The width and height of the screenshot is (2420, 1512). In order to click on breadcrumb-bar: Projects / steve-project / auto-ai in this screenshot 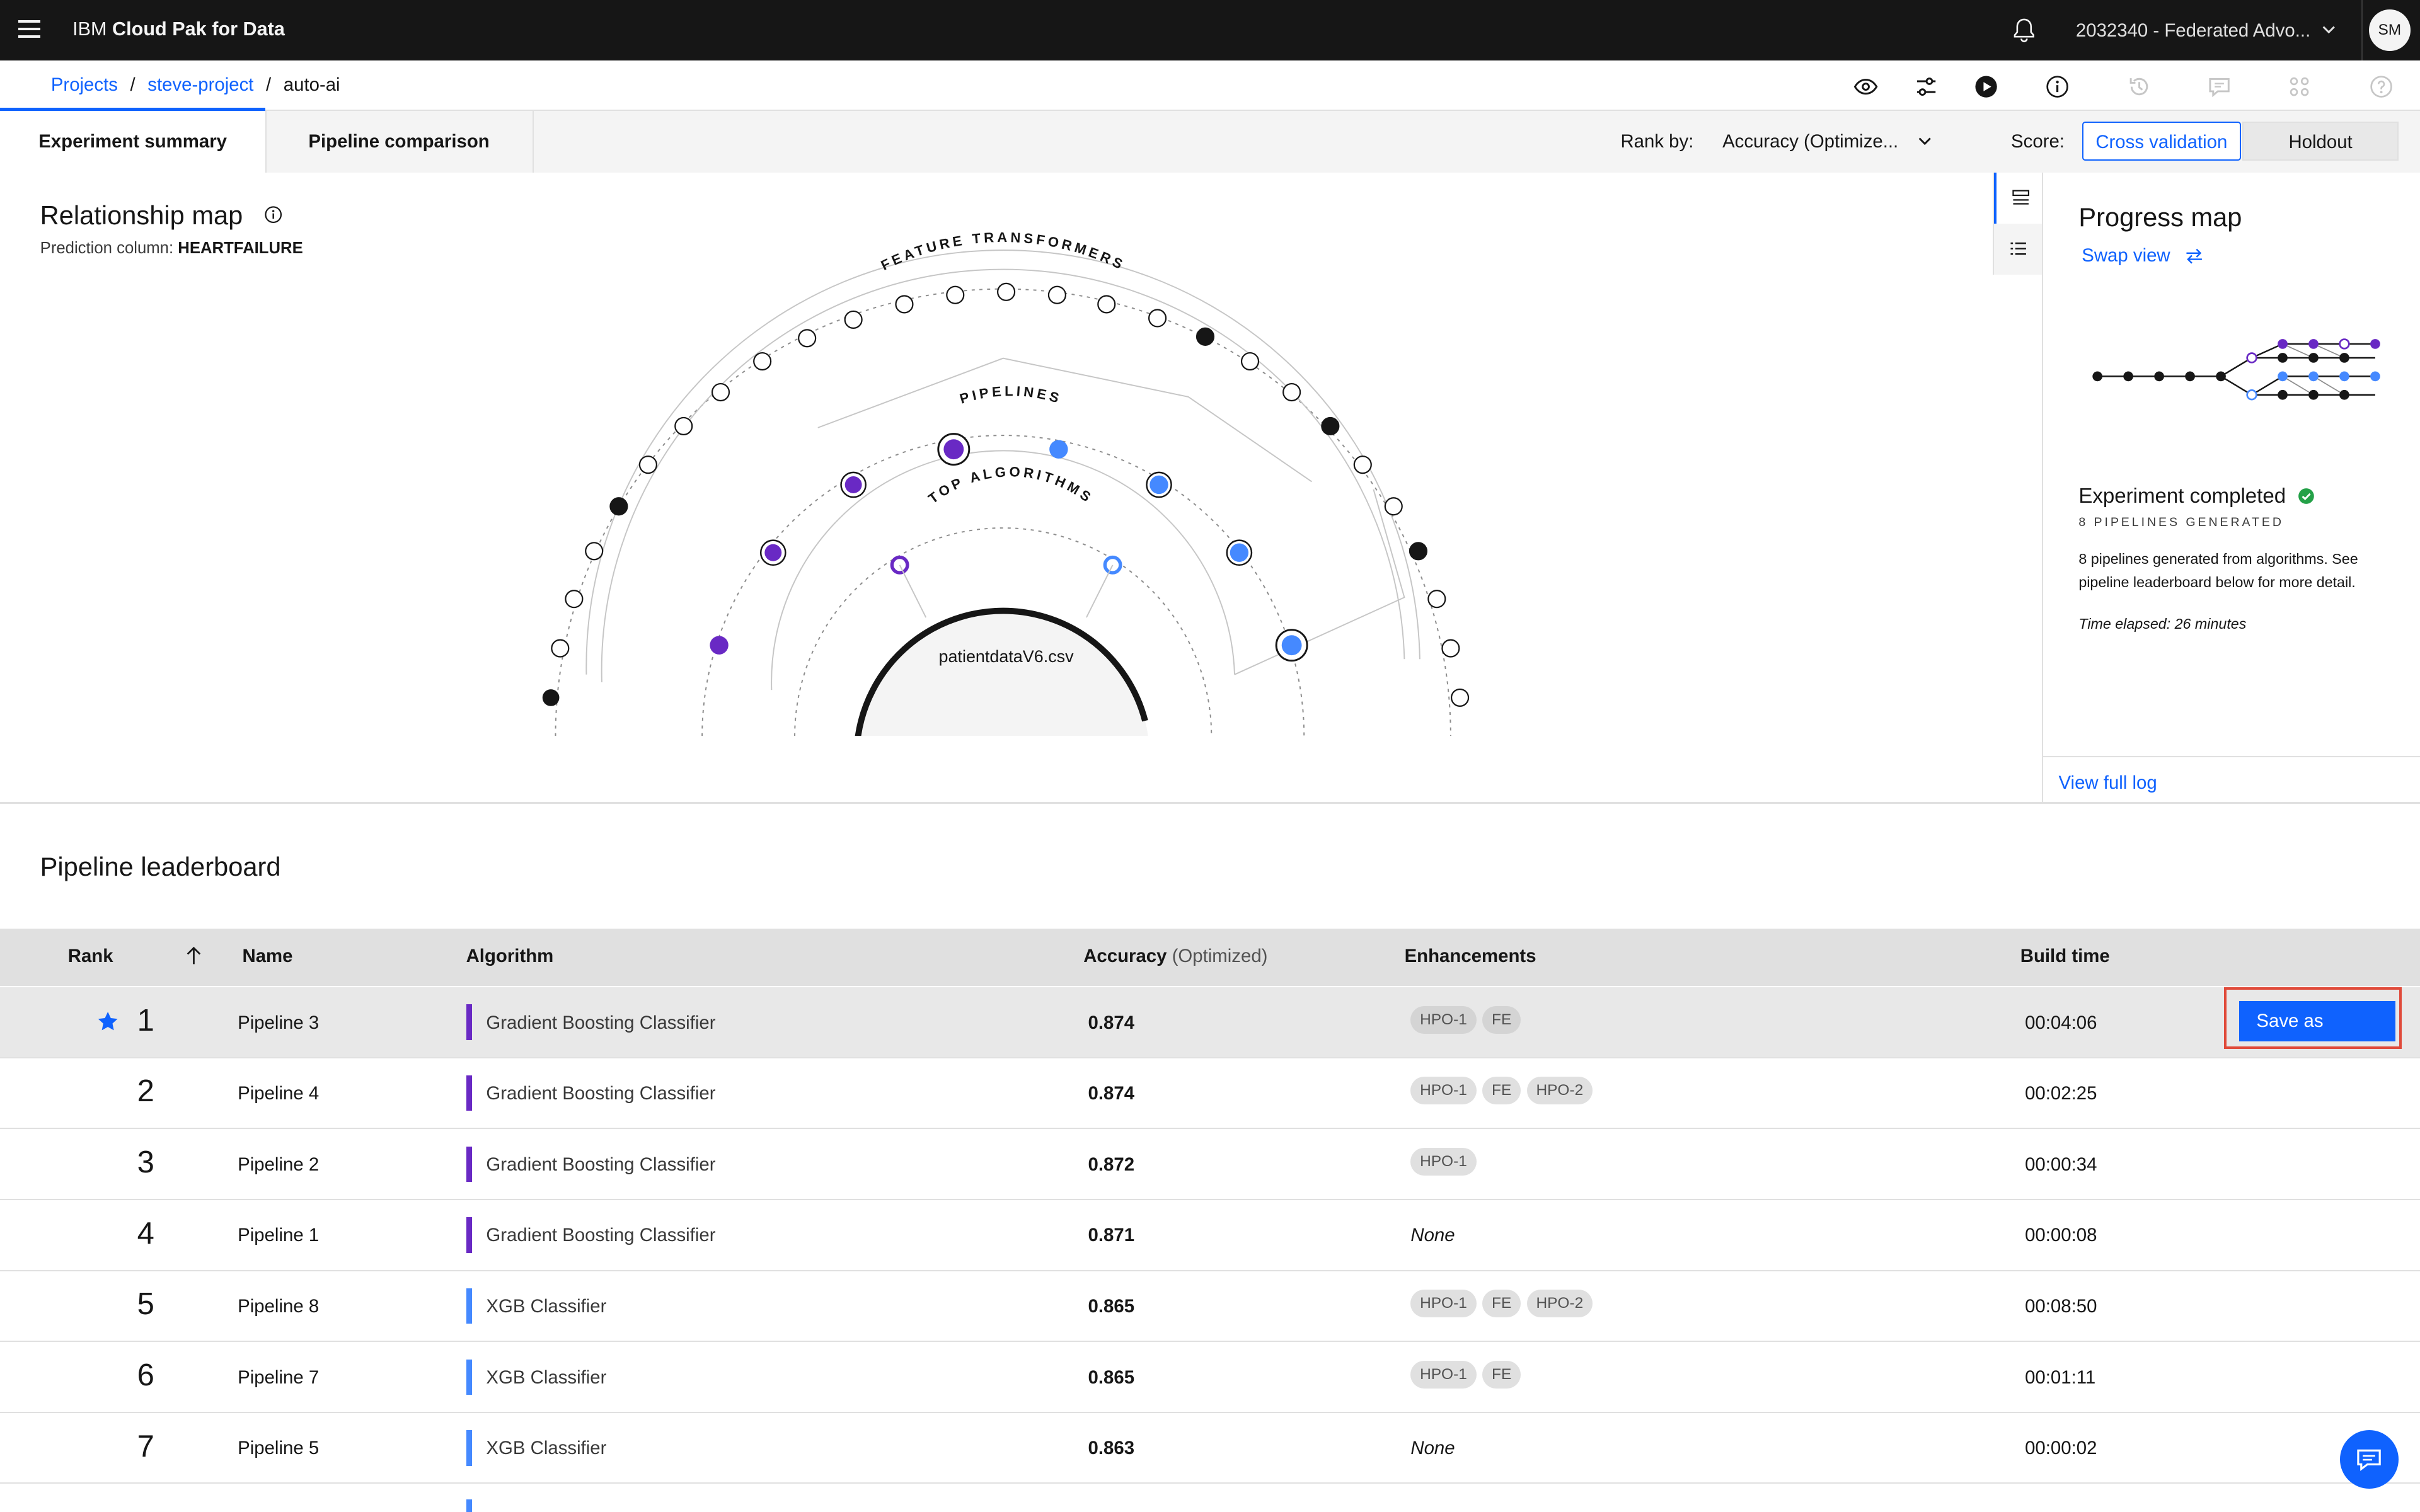, I will do `click(1210, 85)`.